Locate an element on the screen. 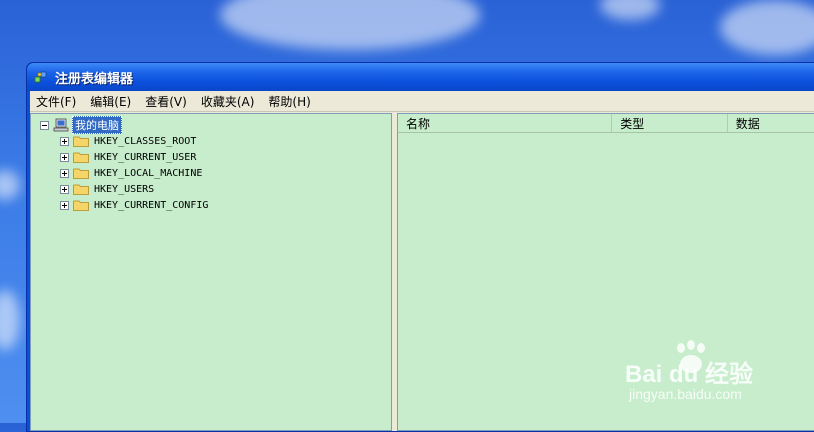  column-header-data: 数据 is located at coordinates (771, 123).